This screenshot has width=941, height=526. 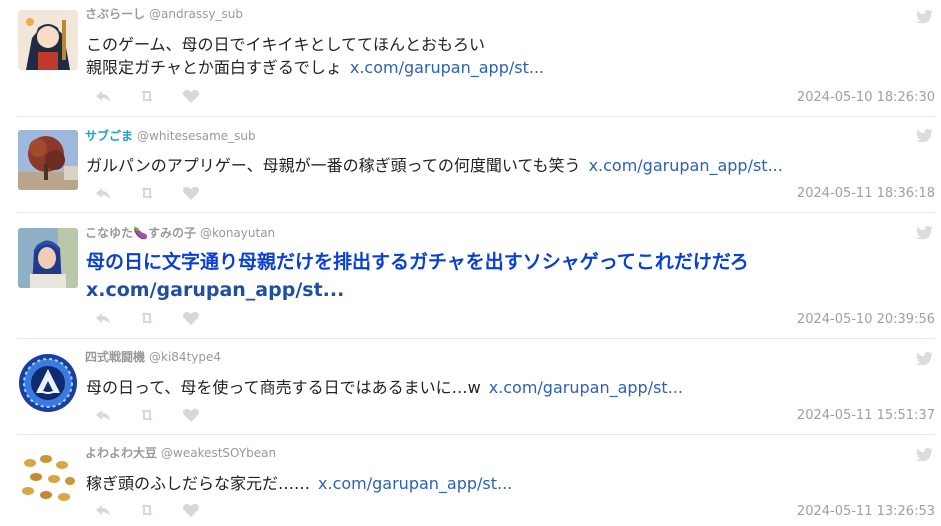 I want to click on display-name: よわよわ大豆, so click(x=121, y=453).